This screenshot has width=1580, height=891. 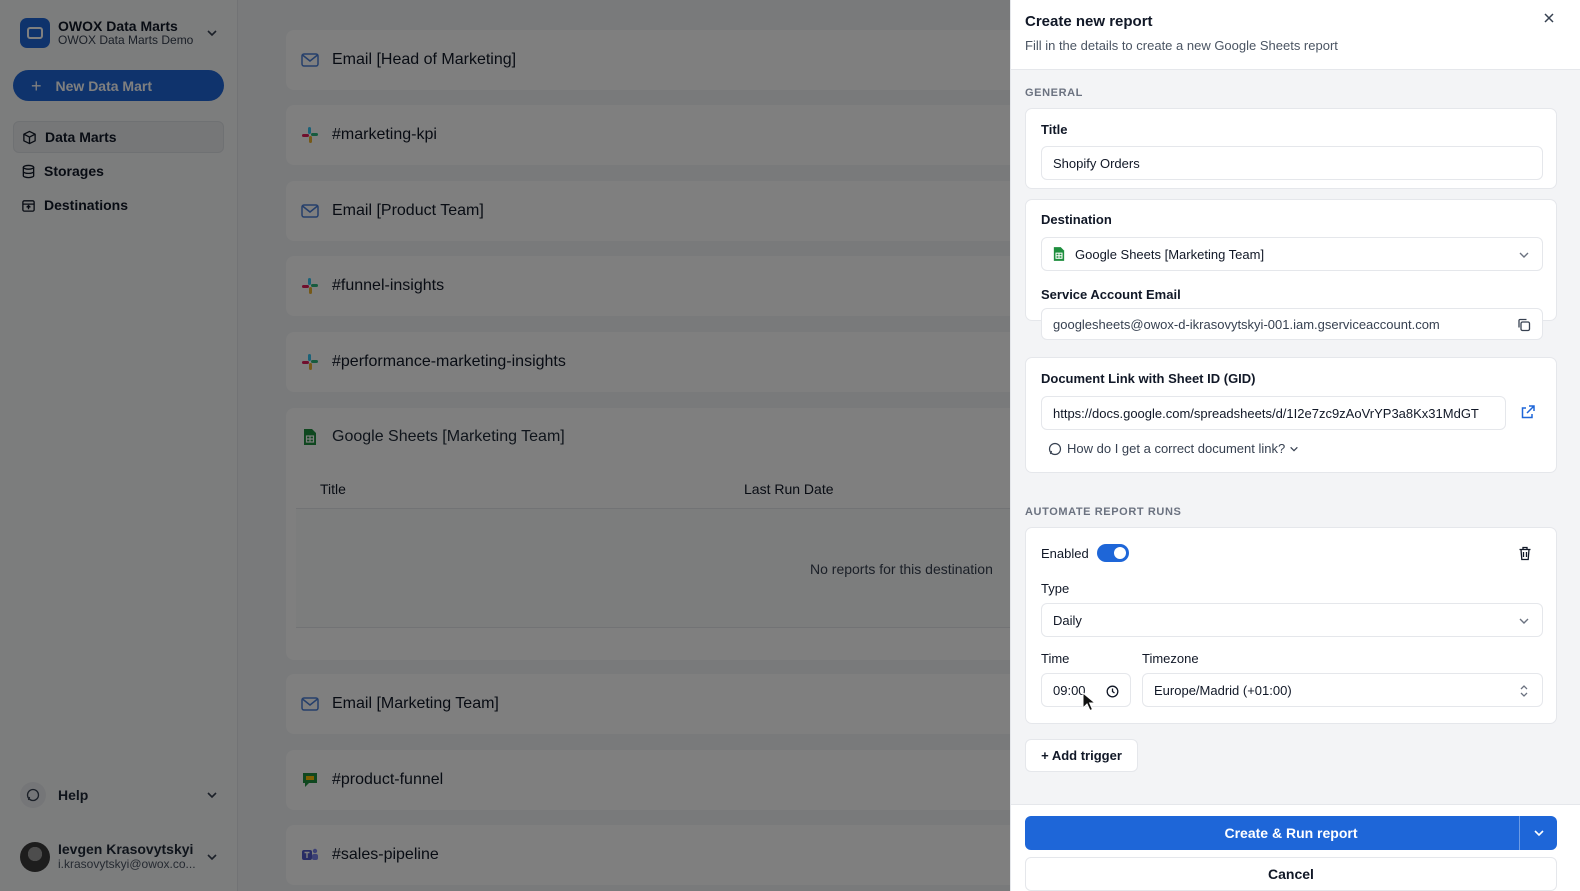 What do you see at coordinates (1549, 18) in the screenshot?
I see `close-icon` at bounding box center [1549, 18].